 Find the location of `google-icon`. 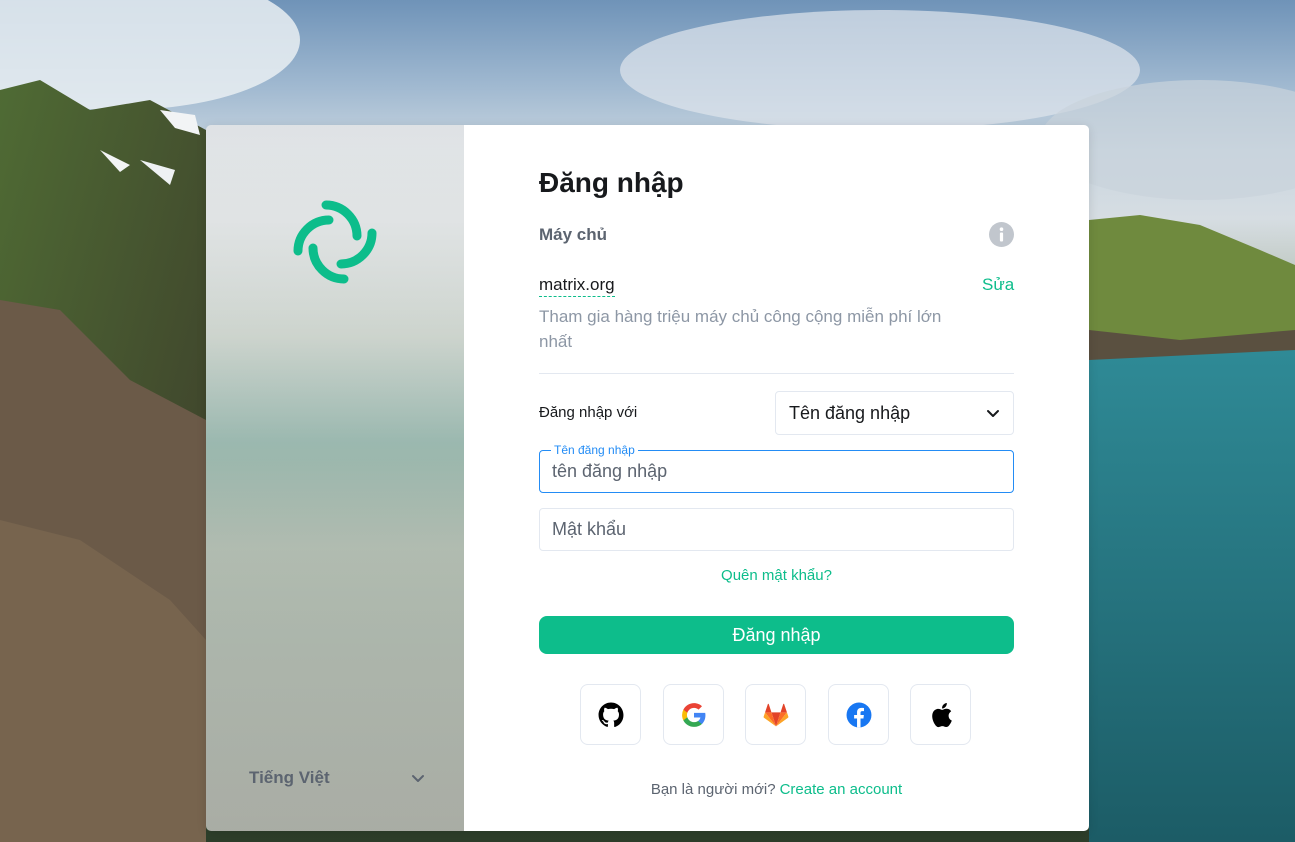

google-icon is located at coordinates (693, 714).